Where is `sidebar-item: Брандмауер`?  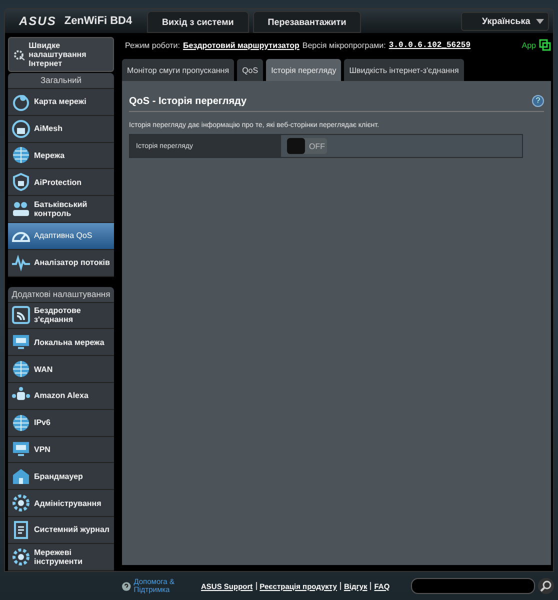 sidebar-item: Брандмауер is located at coordinates (61, 476).